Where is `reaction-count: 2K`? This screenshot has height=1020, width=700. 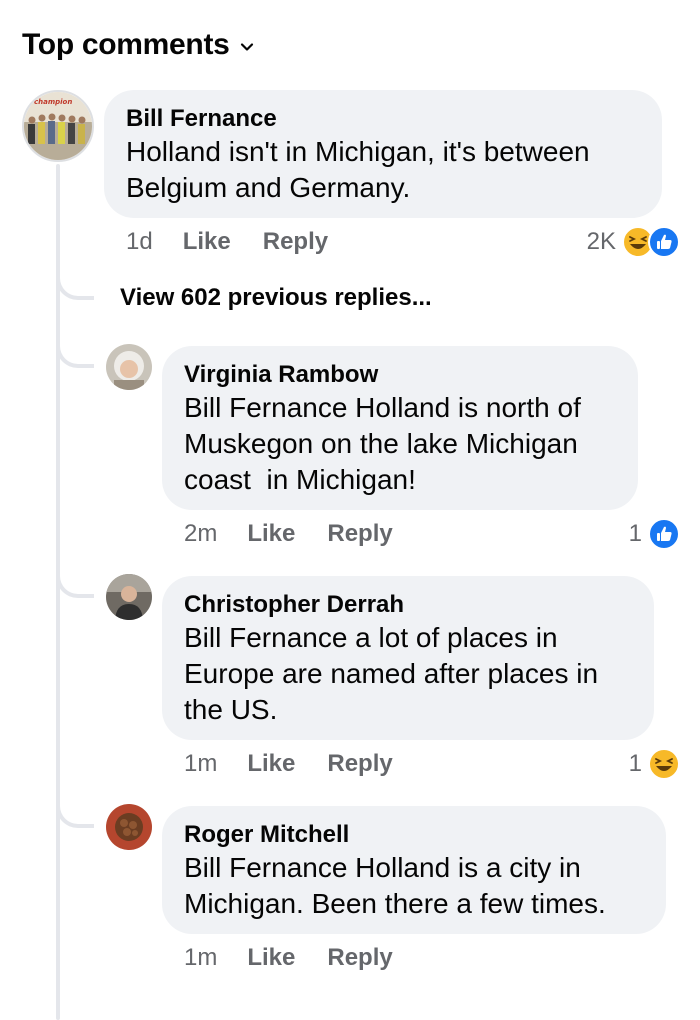
reaction-count: 2K is located at coordinates (601, 241).